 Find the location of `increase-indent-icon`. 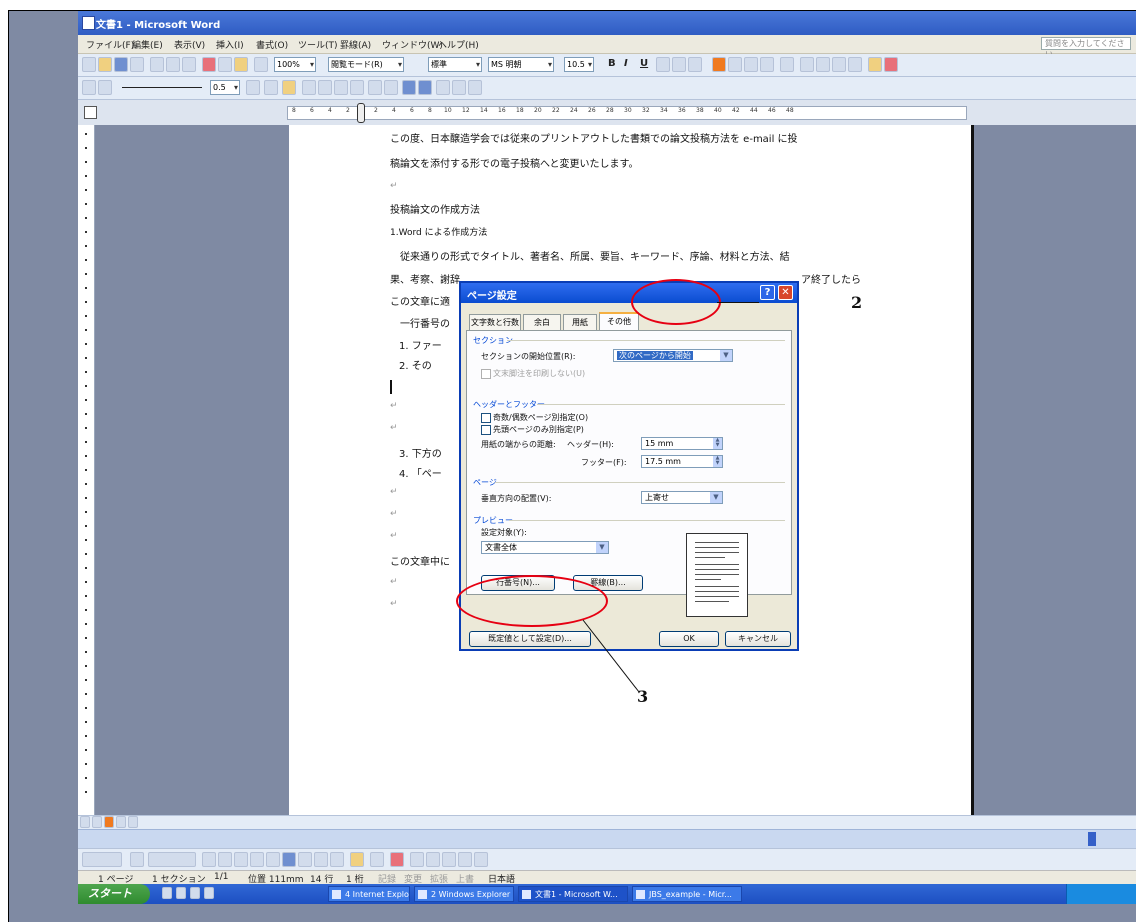

increase-indent-icon is located at coordinates (855, 64).